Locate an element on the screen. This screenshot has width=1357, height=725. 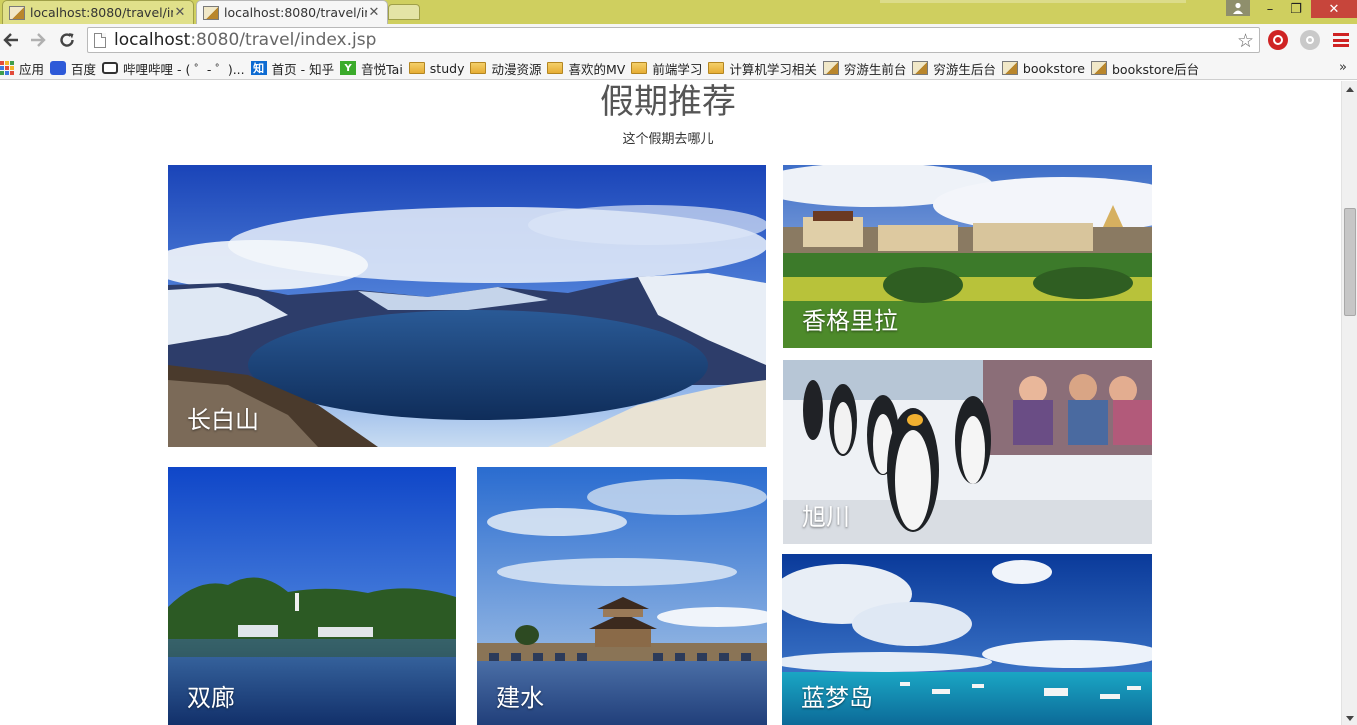
bookmark-zhihu: 知 首页 - 知乎 is located at coordinates (295, 68).